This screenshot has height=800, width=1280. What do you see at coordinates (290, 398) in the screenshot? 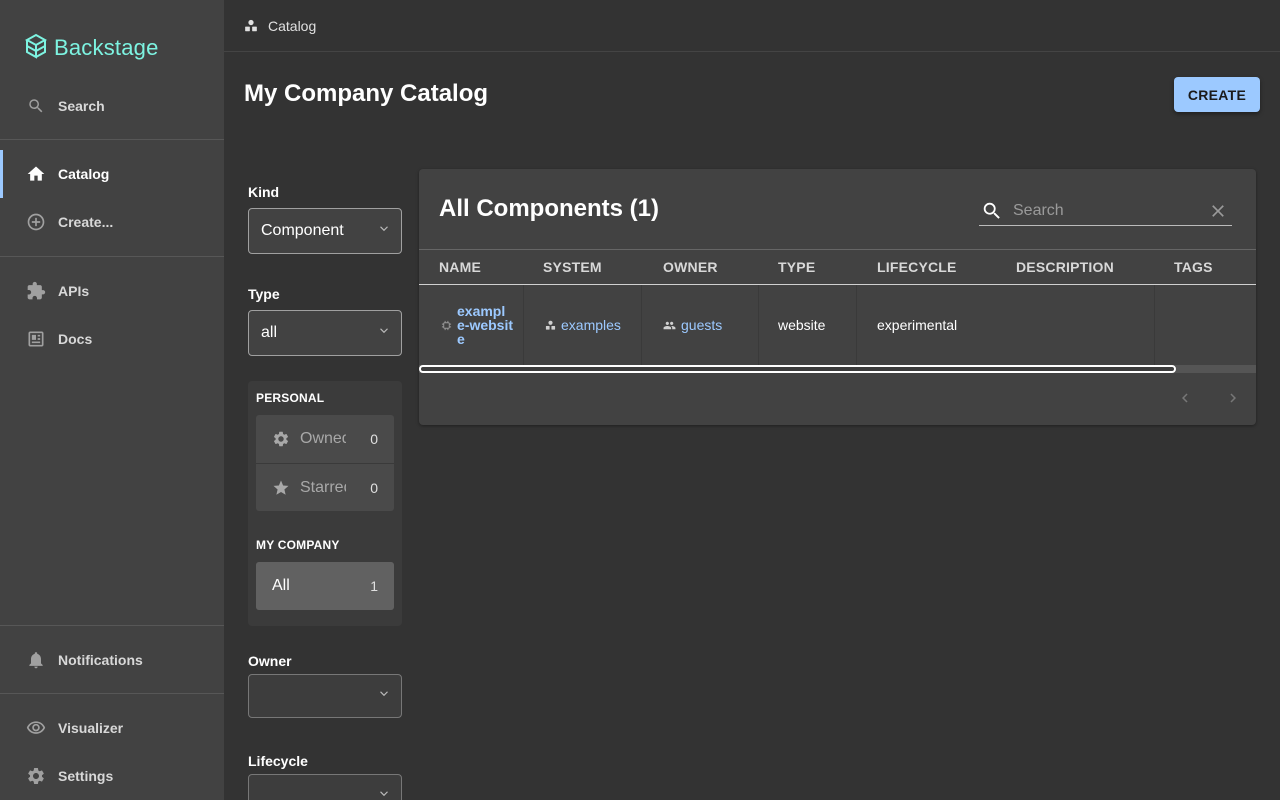
I see `personal-group-title: PERSONAL` at bounding box center [290, 398].